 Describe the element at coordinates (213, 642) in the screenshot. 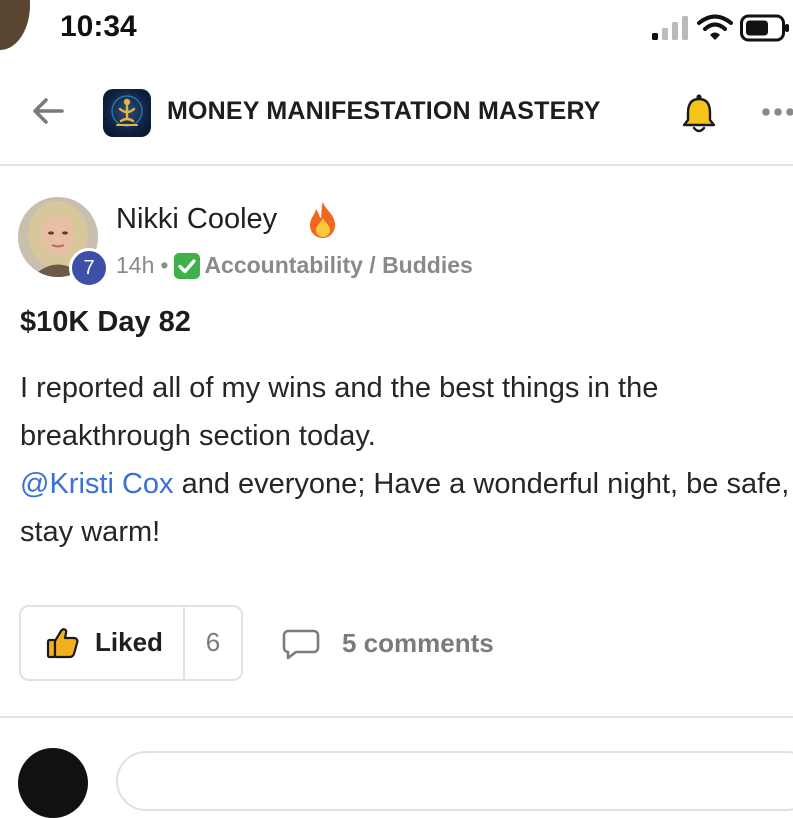

I see `like-count: 6` at that location.